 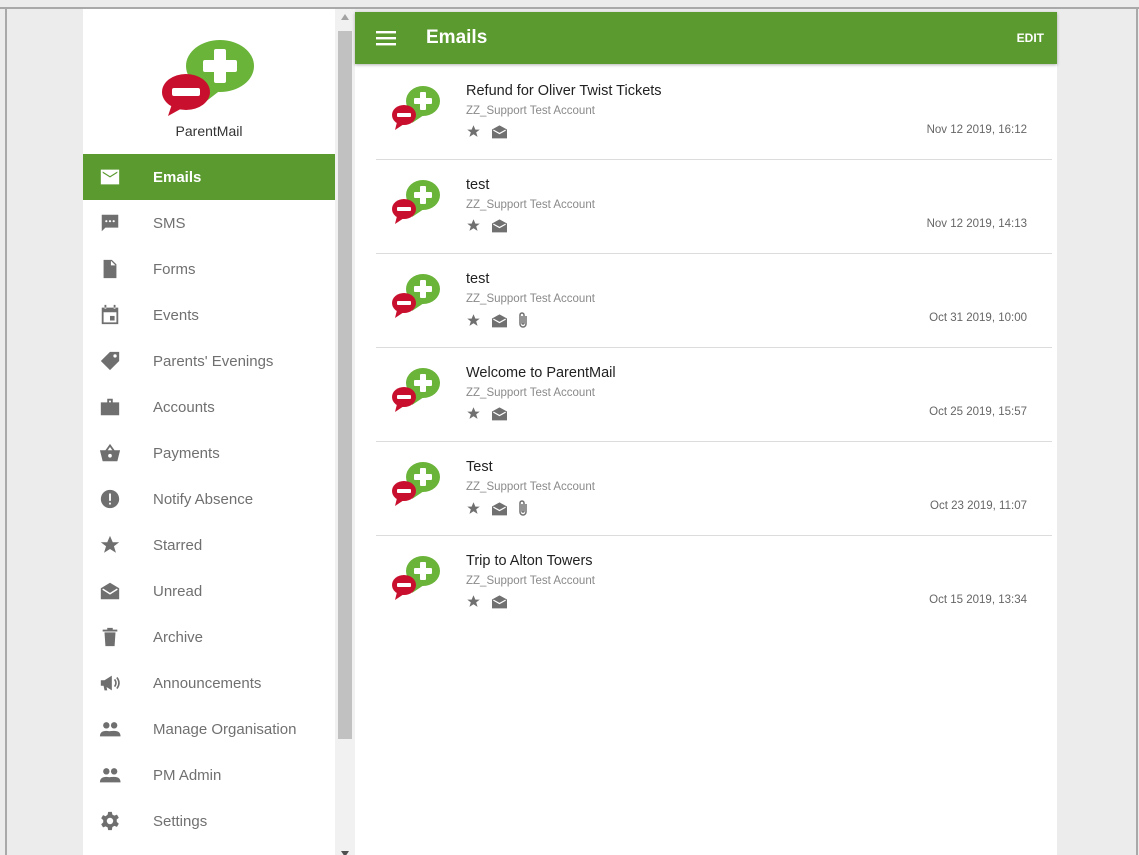 I want to click on sidebar-item-label: SMS, so click(x=169, y=223).